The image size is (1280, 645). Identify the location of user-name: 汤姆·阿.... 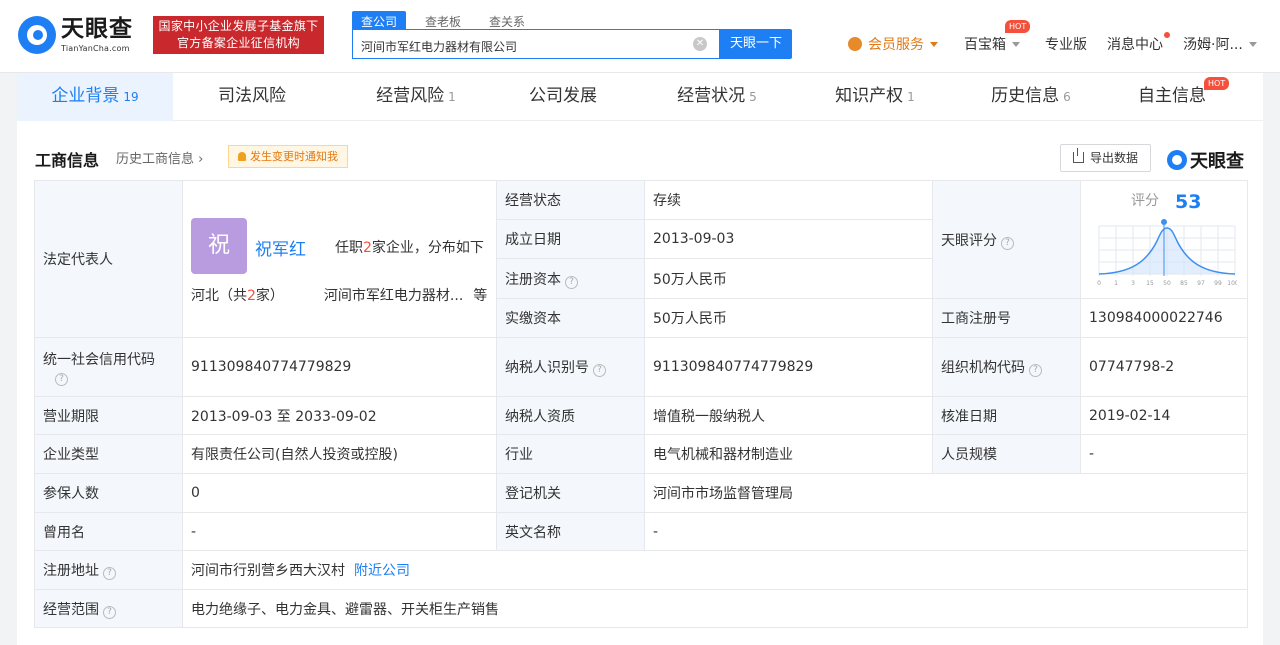
(1213, 45).